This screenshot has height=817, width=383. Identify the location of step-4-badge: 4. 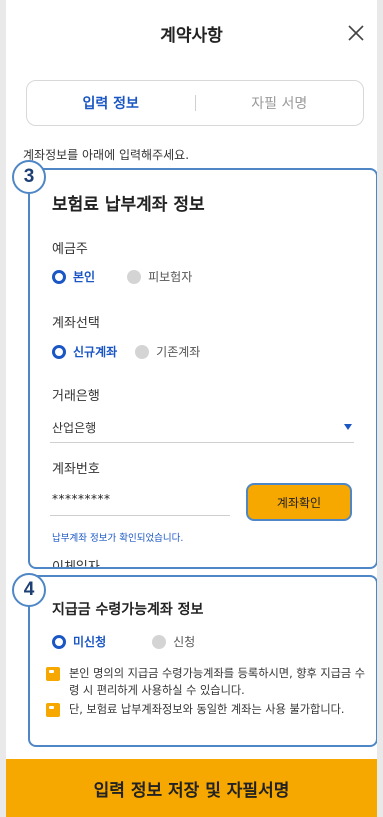
(29, 590).